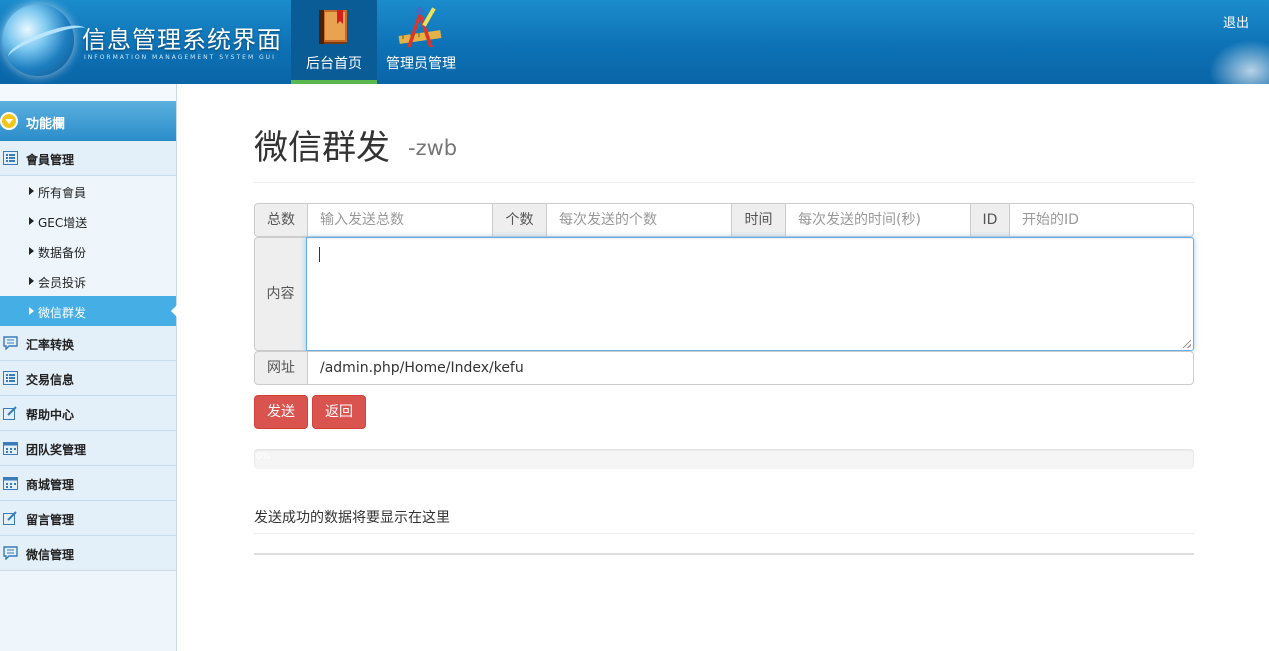 This screenshot has width=1269, height=651. What do you see at coordinates (400, 220) in the screenshot?
I see `total-input: 输入发送总数` at bounding box center [400, 220].